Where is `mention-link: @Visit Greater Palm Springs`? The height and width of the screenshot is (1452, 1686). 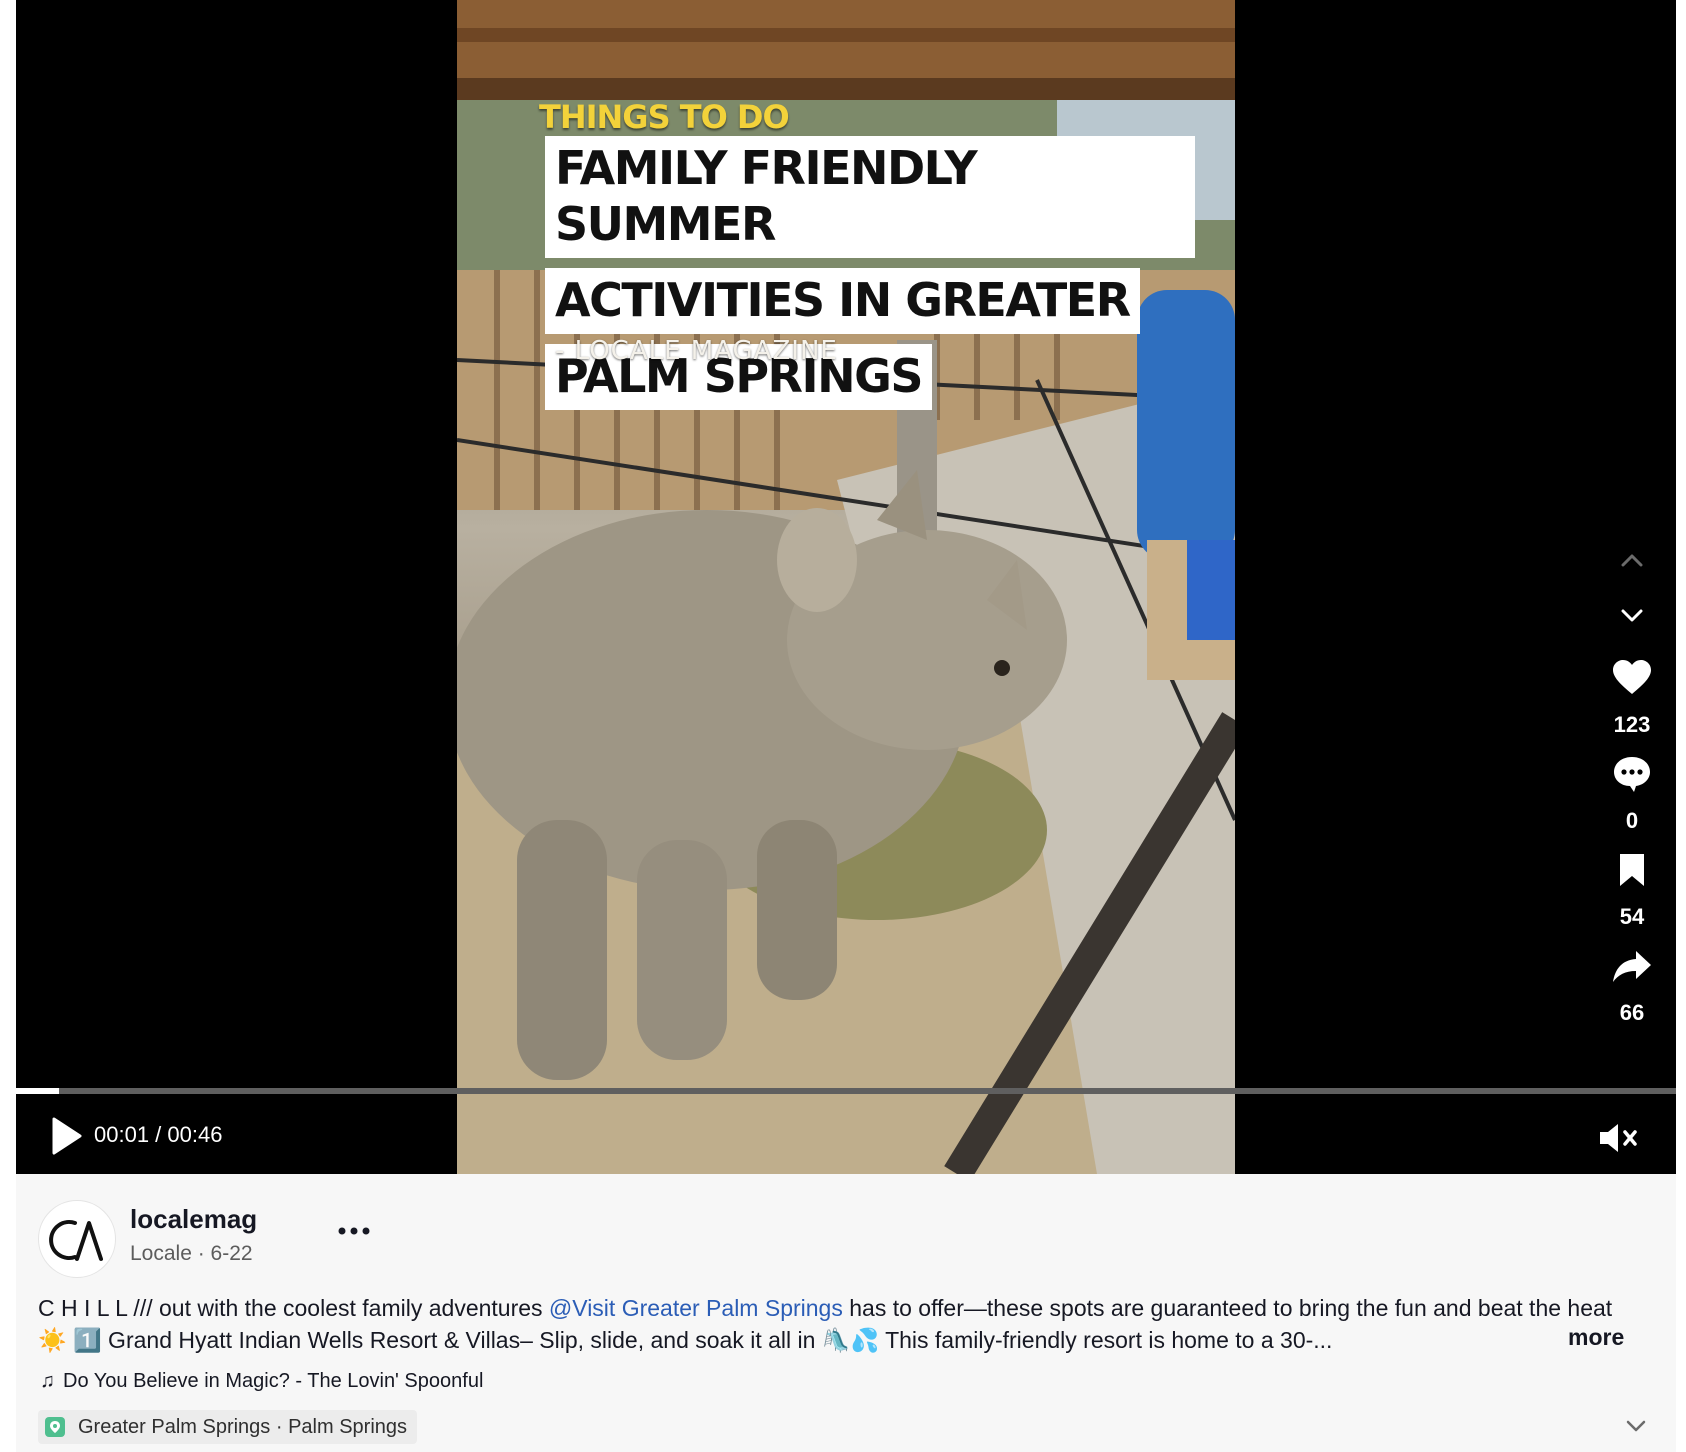 mention-link: @Visit Greater Palm Springs is located at coordinates (696, 1308).